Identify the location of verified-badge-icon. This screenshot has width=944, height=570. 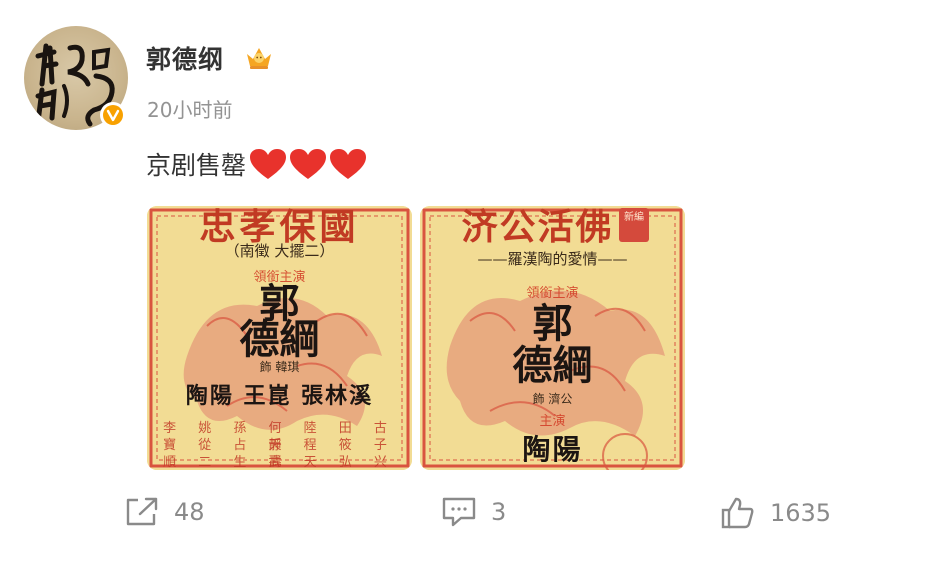
(113, 115).